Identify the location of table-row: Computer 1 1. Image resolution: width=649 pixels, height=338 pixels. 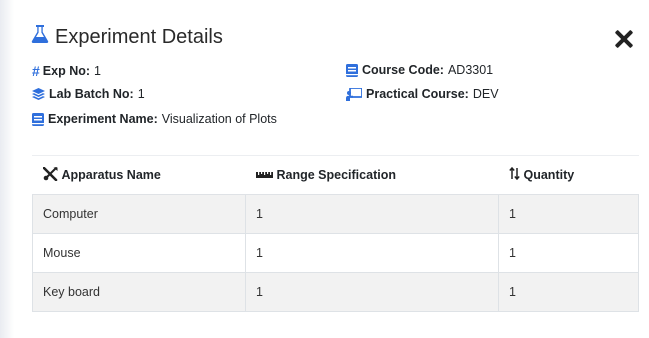
(335, 214).